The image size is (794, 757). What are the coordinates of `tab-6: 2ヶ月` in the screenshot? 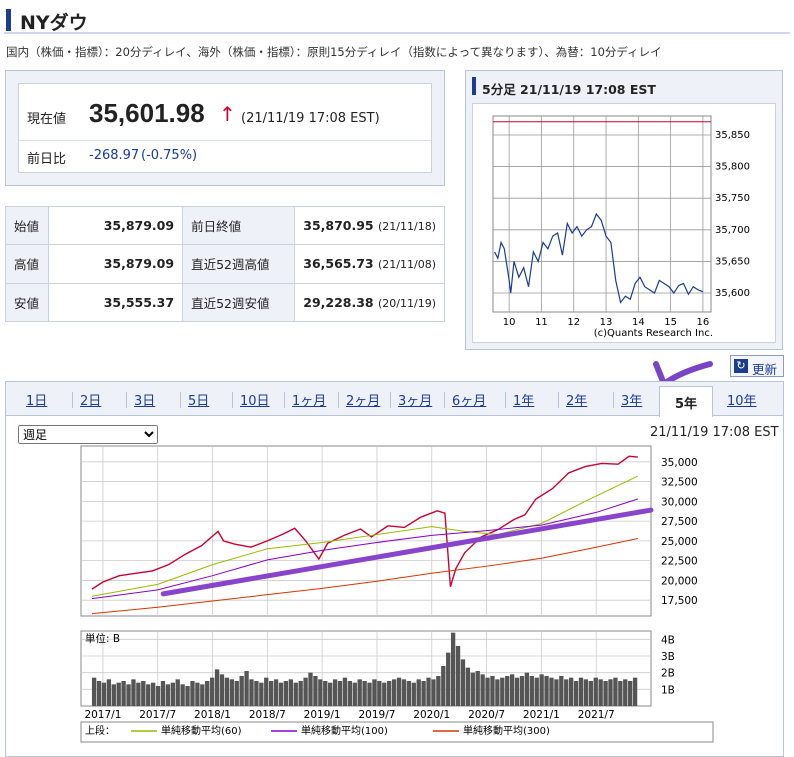 It's located at (363, 399).